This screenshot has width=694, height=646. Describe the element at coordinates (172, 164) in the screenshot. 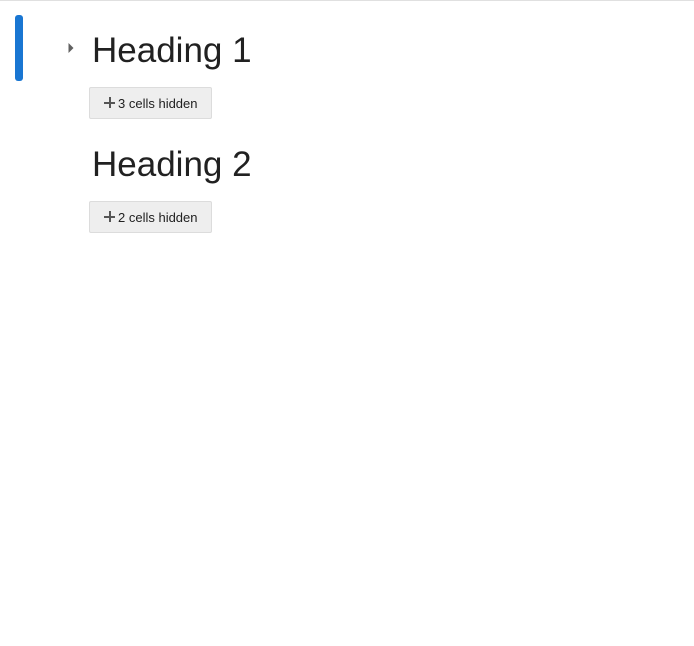

I see `heading-2-text: Heading 2` at that location.